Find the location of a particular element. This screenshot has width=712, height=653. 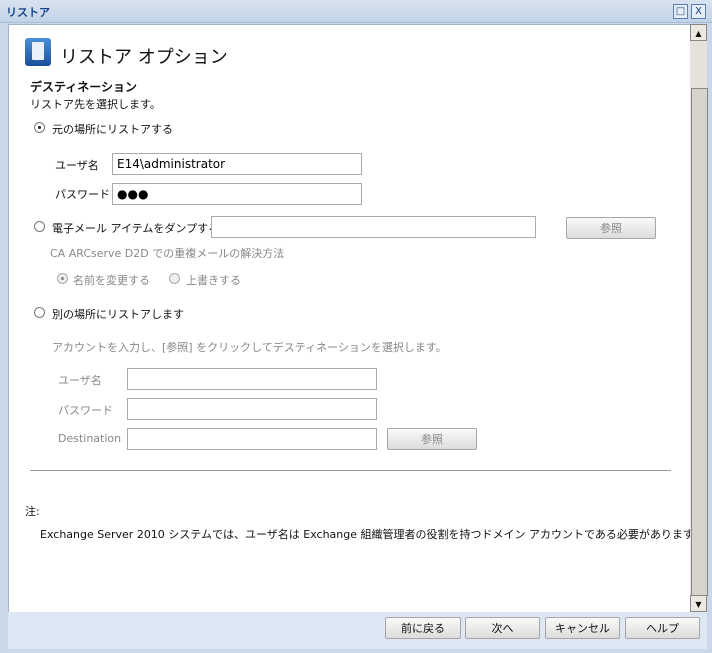

alt-password-label: パスワード is located at coordinates (85, 410).